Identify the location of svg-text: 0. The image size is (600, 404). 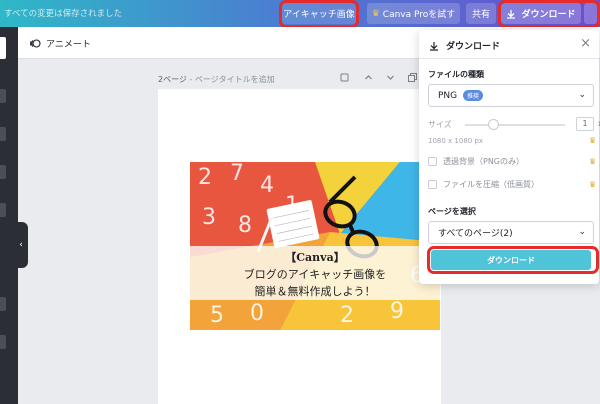
(257, 313).